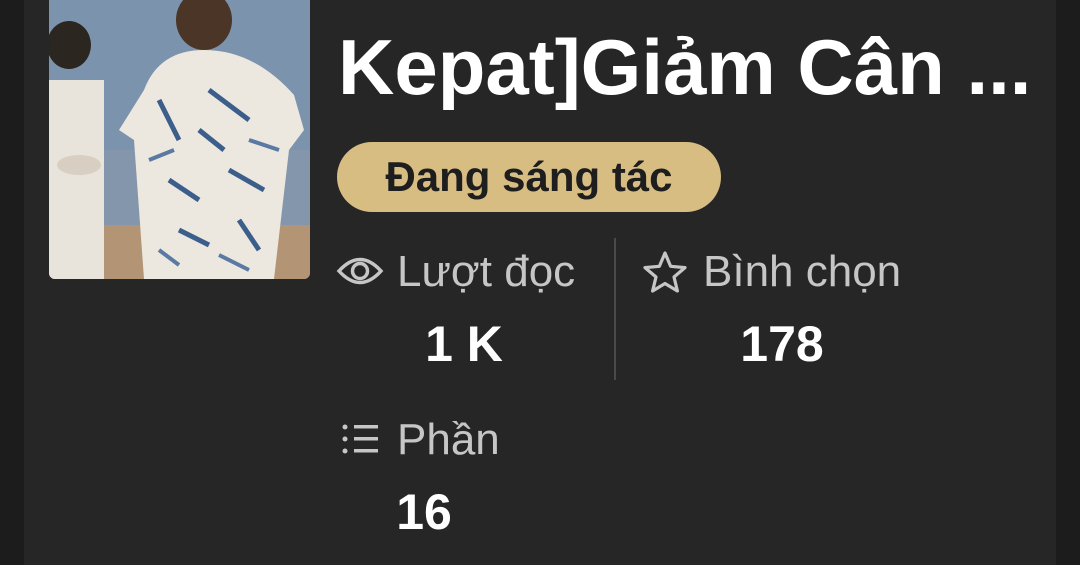 The height and width of the screenshot is (565, 1080). I want to click on star-icon, so click(665, 272).